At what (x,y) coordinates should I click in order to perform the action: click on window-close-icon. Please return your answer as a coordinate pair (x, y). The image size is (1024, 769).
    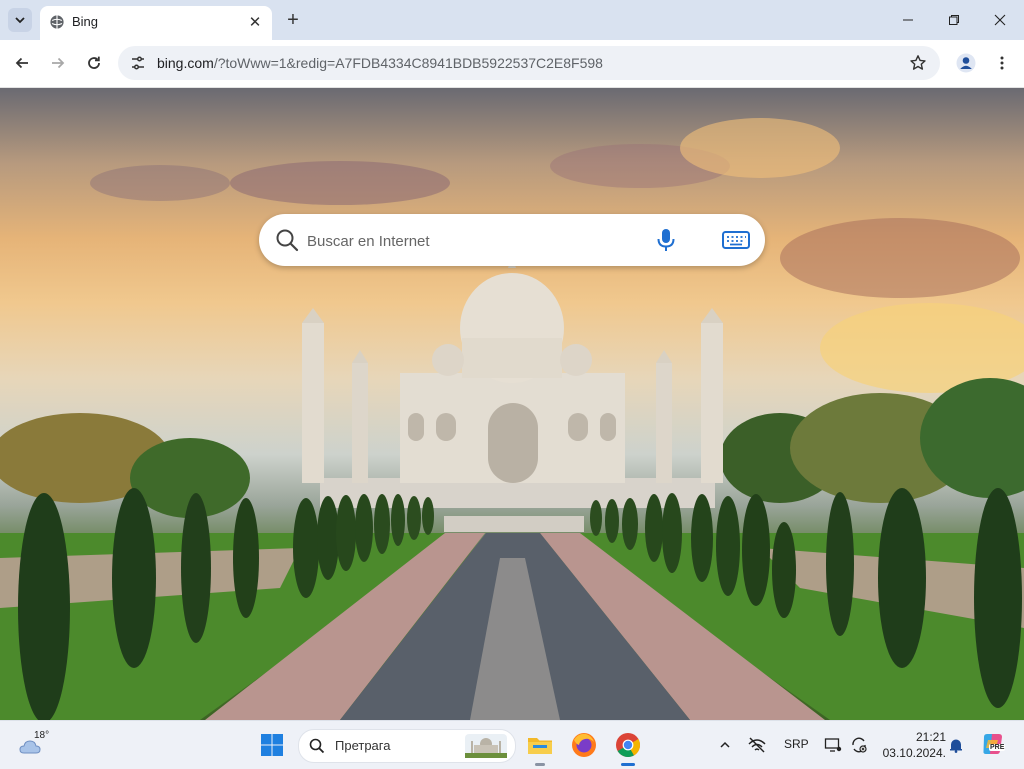
    Looking at the image, I should click on (1000, 20).